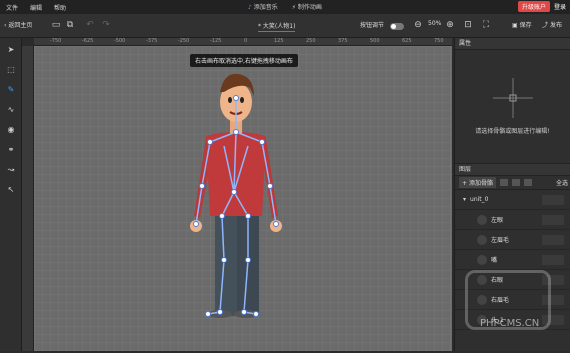 Image resolution: width=570 pixels, height=353 pixels. I want to click on layer-item: 嘴, so click(512, 260).